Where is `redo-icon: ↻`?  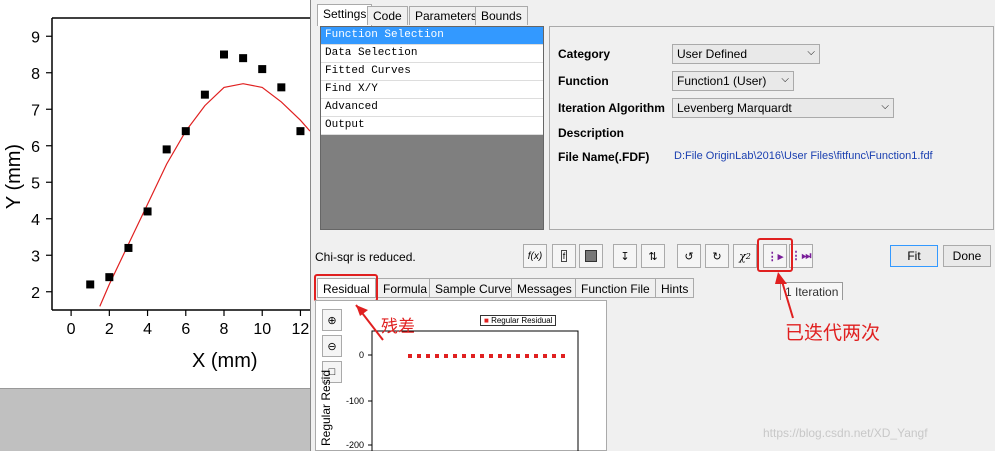 redo-icon: ↻ is located at coordinates (717, 256).